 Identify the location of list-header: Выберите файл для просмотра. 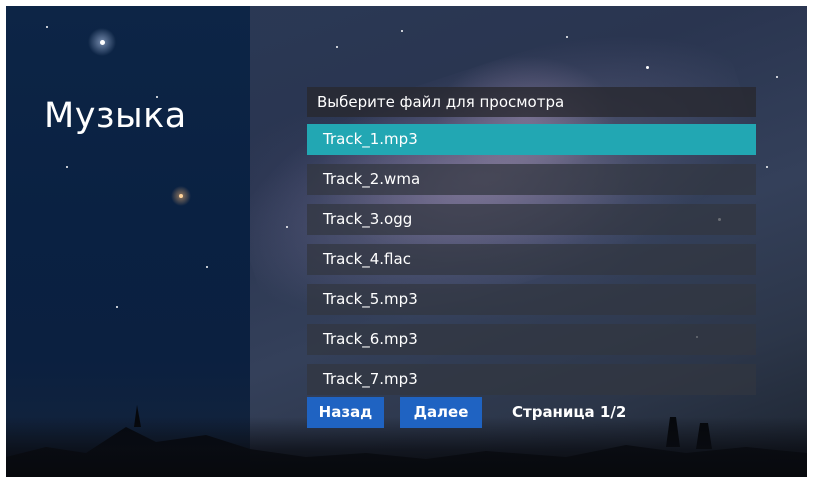
(531, 102).